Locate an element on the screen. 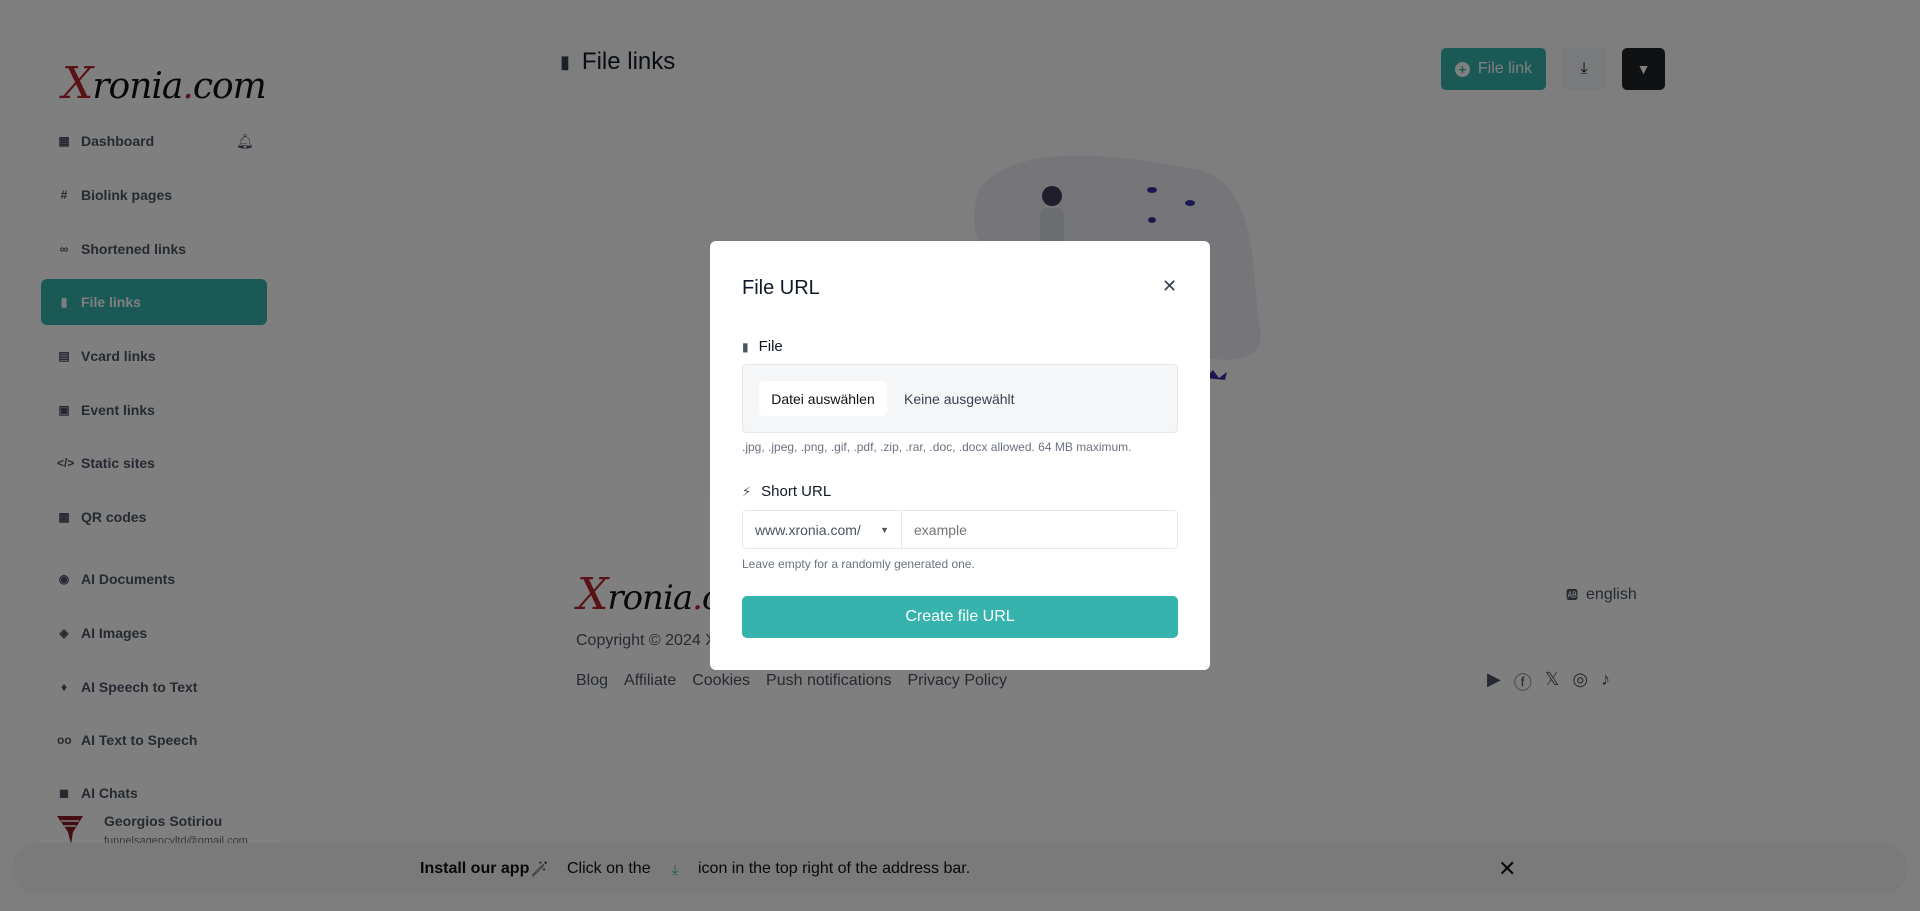 This screenshot has height=911, width=1920. file-input: Datei auswählen Keine ausgewählt is located at coordinates (960, 398).